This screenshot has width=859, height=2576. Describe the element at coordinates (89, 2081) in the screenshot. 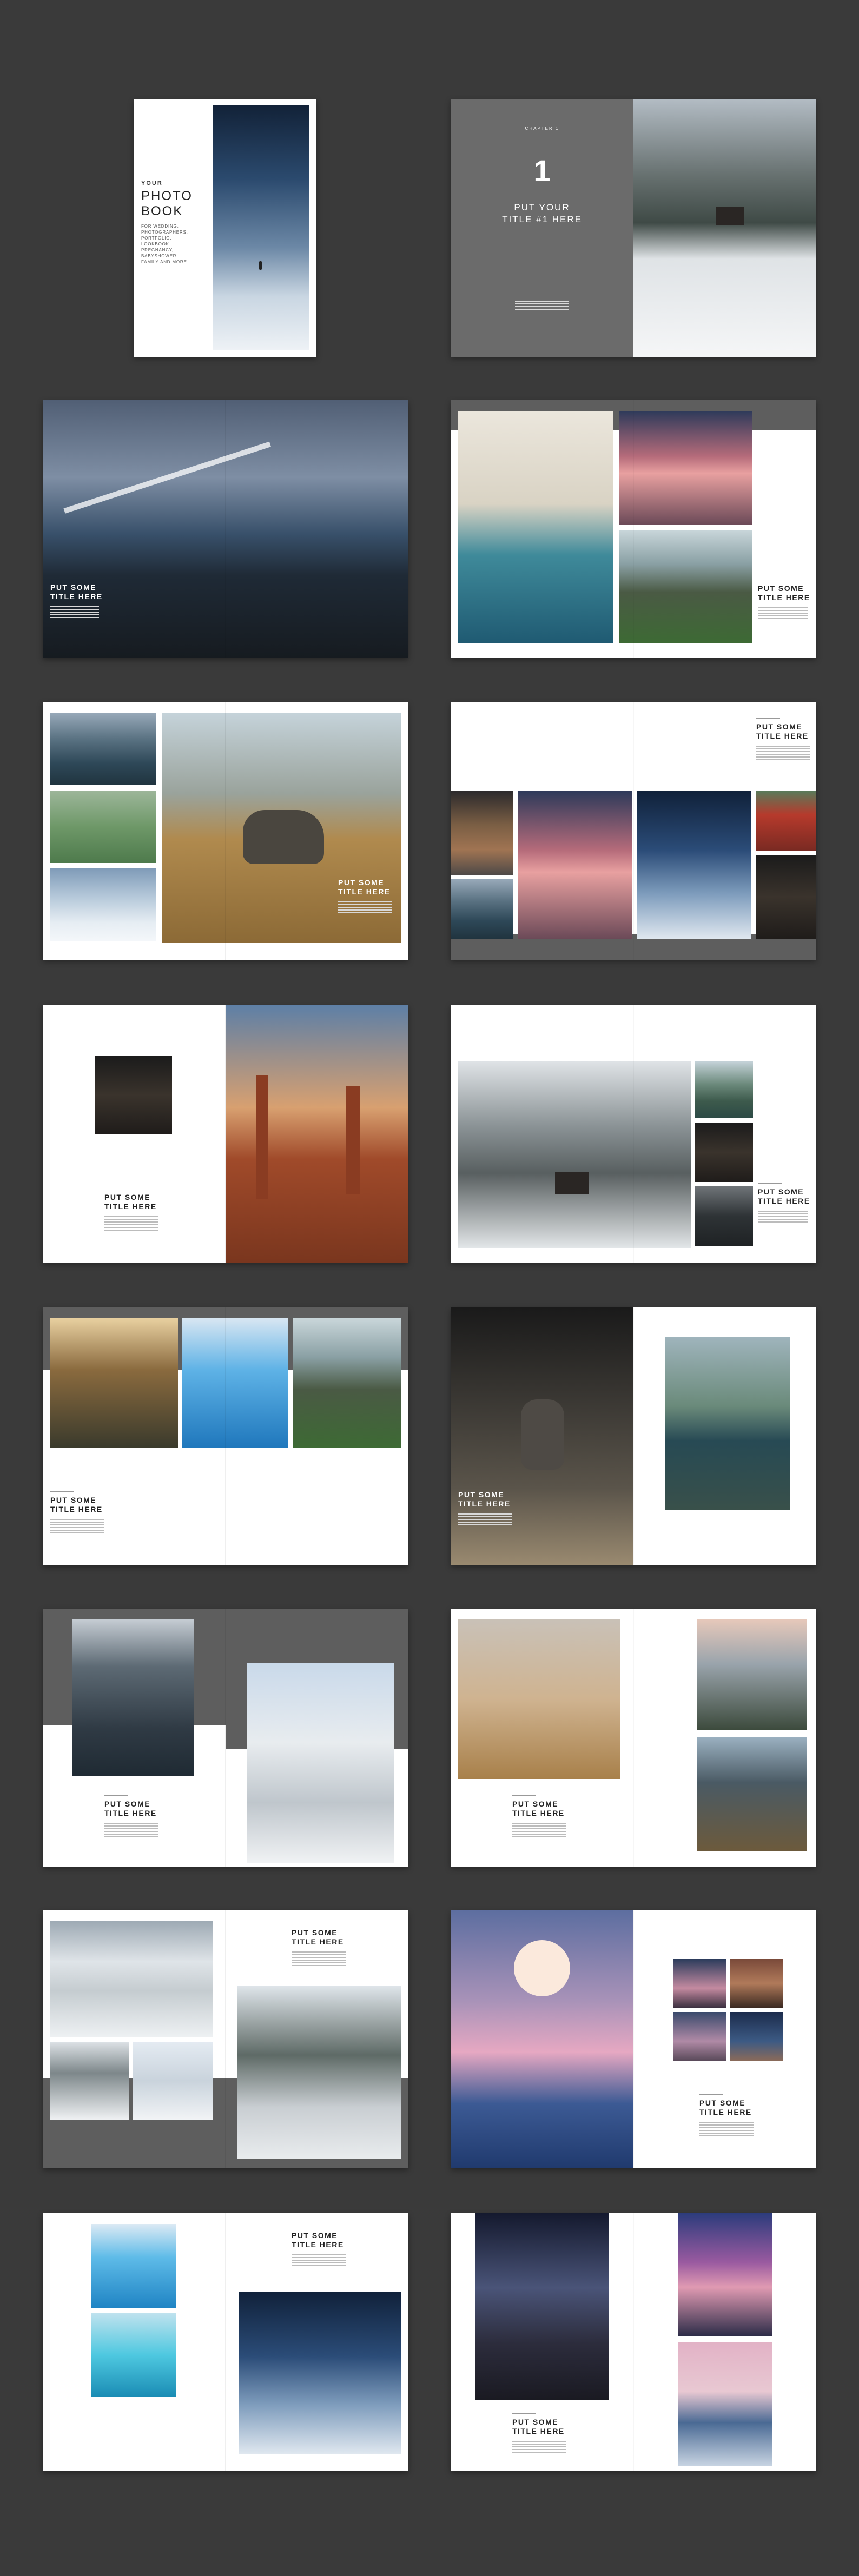

I see `snow-cabin-photo` at that location.